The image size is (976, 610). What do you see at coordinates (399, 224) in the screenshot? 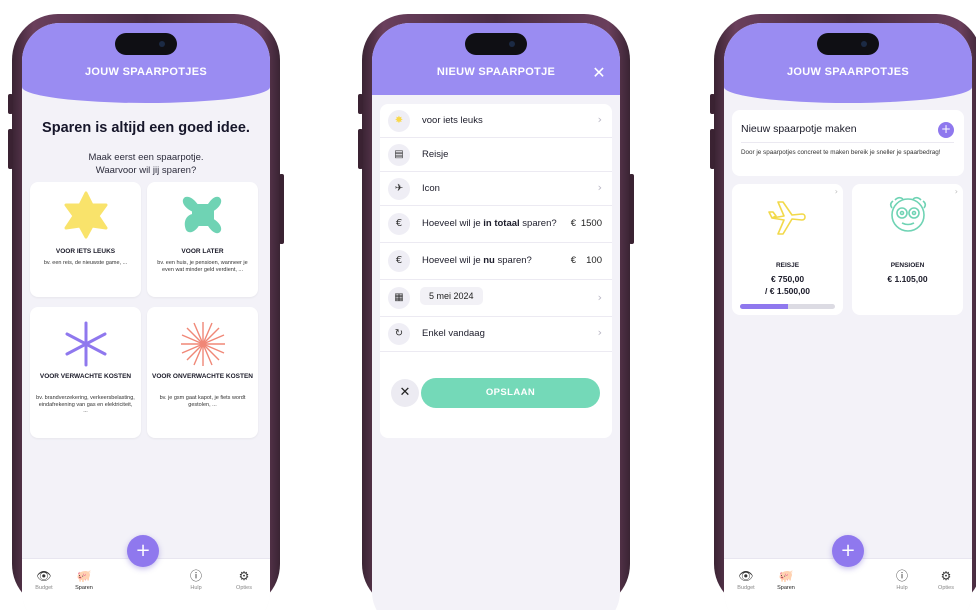
I see `euro-icon: €` at bounding box center [399, 224].